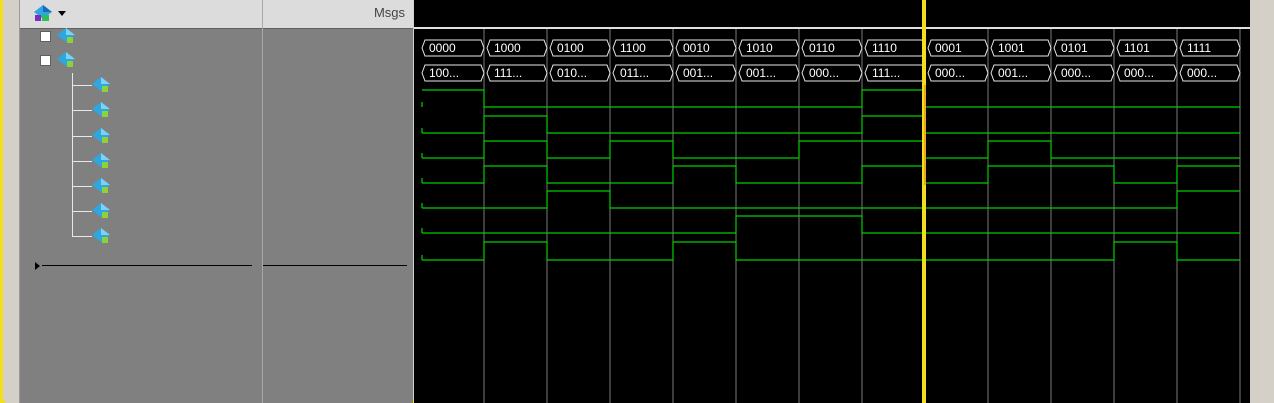 The width and height of the screenshot is (1274, 403). Describe the element at coordinates (72, 154) in the screenshot. I see `tree-trunk` at that location.